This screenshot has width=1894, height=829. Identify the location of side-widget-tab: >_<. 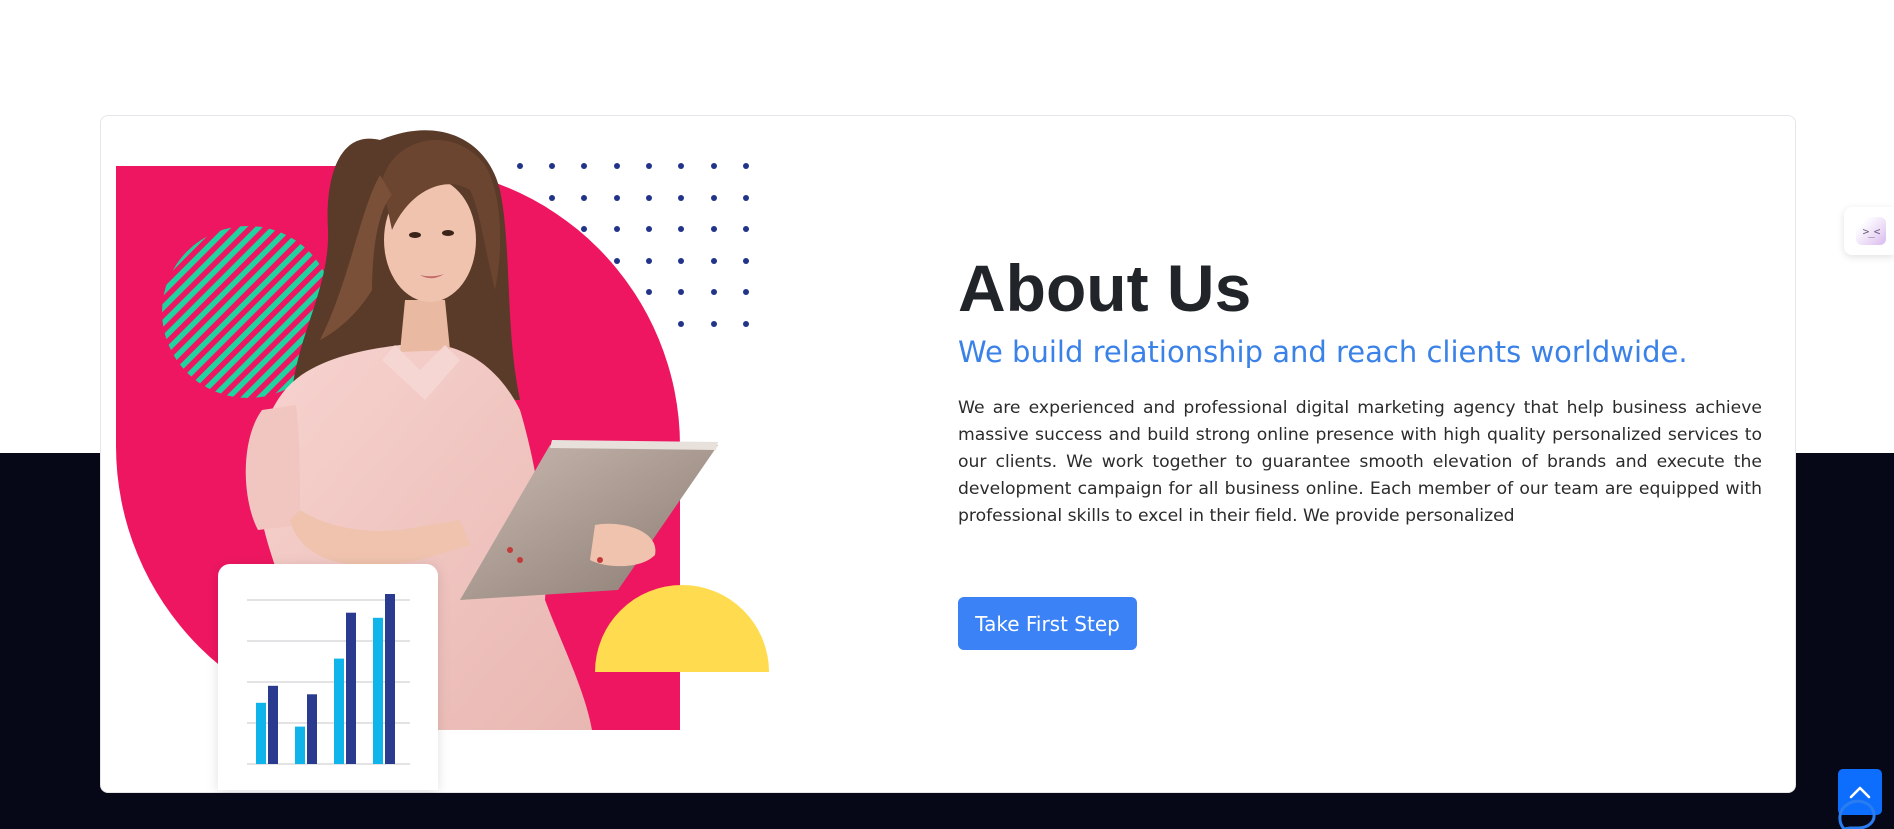
(1869, 231).